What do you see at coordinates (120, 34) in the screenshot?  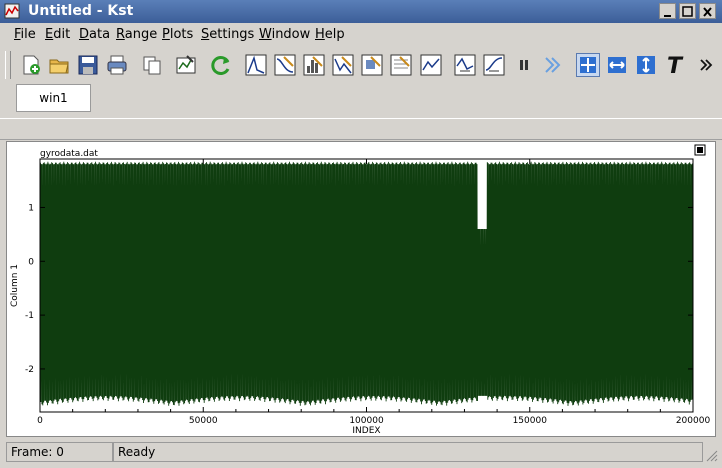 I see `menu-range-mnemonic: R` at bounding box center [120, 34].